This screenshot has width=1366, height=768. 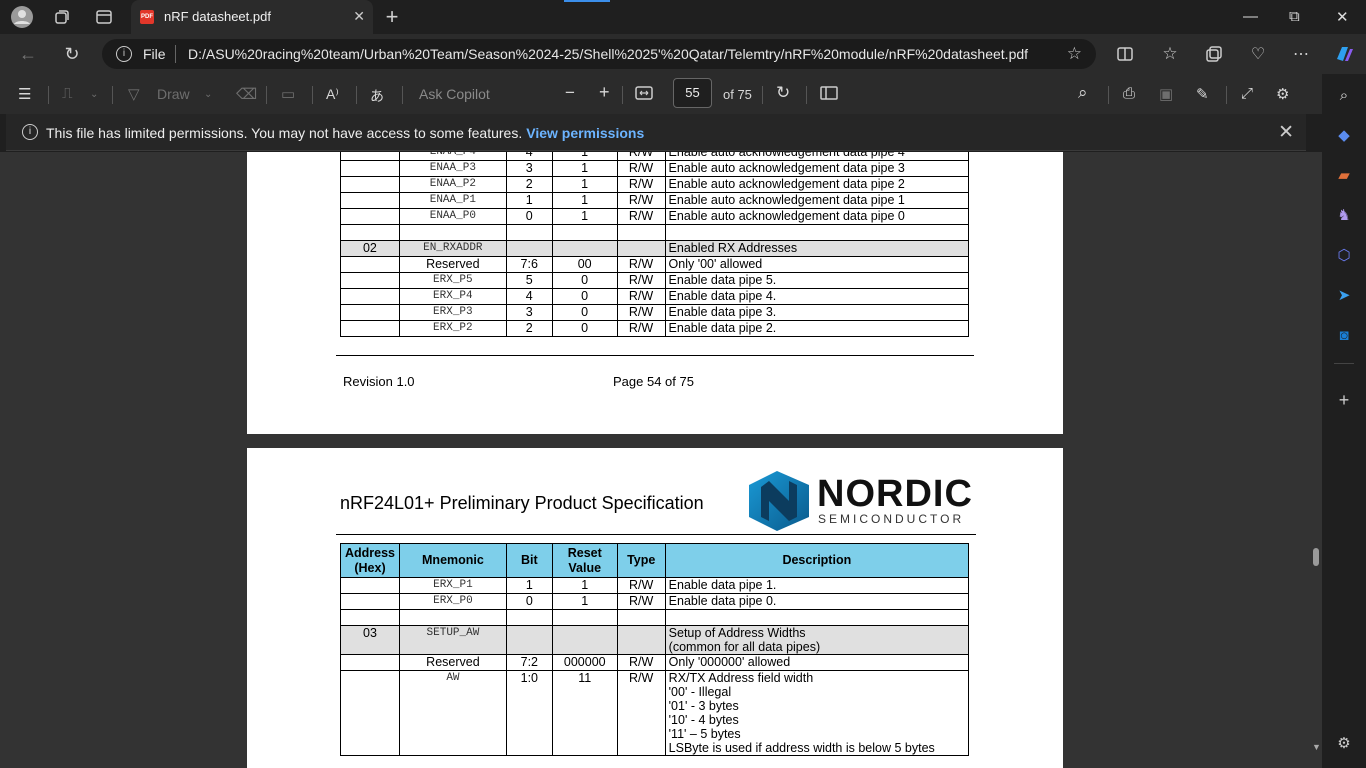 I want to click on print-icon: ⎙, so click(x=1129, y=93).